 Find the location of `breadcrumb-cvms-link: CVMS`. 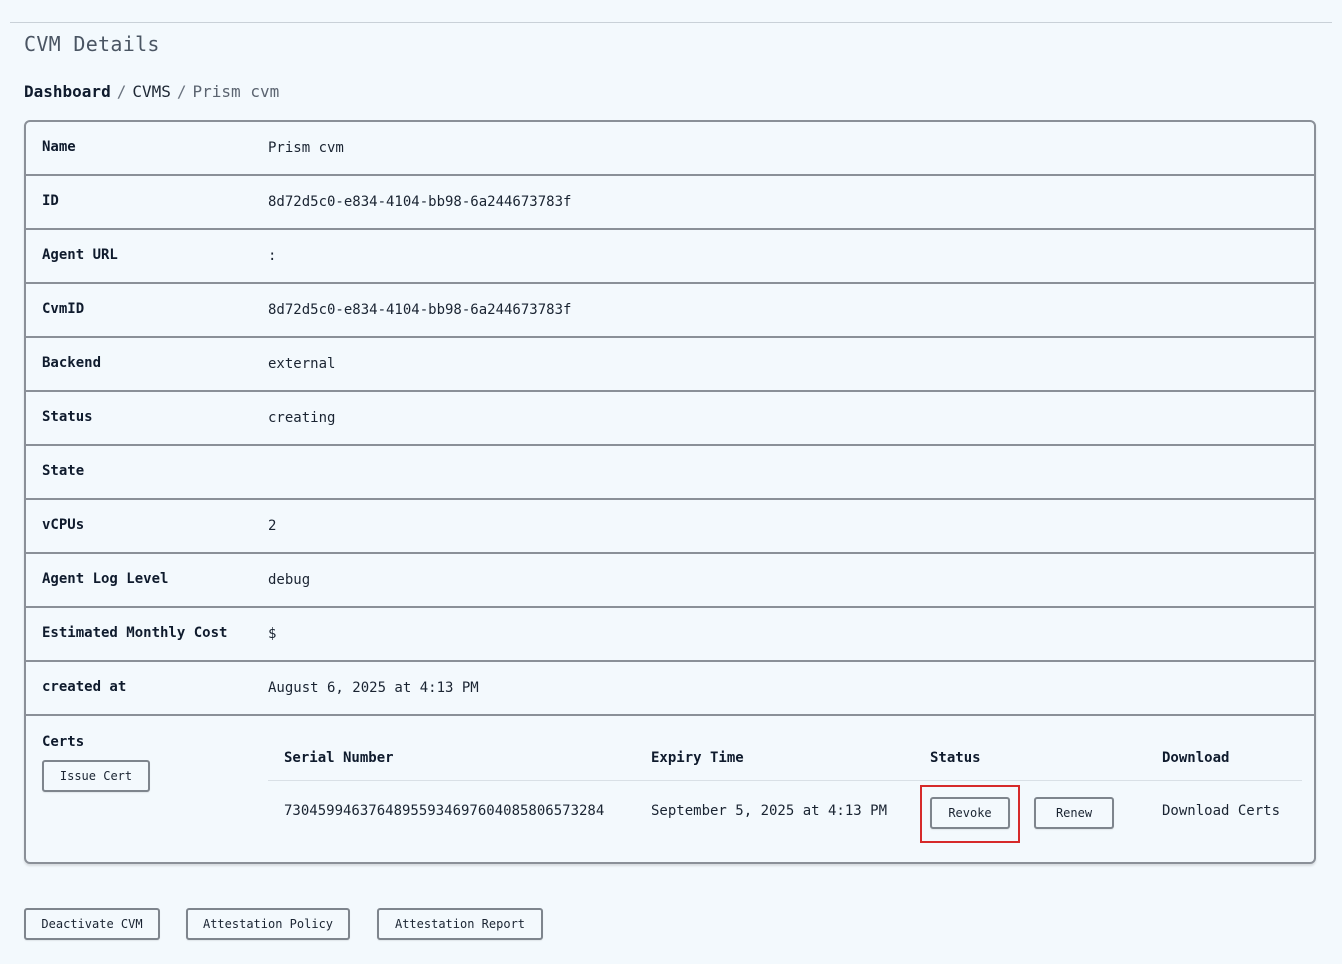

breadcrumb-cvms-link: CVMS is located at coordinates (151, 91).